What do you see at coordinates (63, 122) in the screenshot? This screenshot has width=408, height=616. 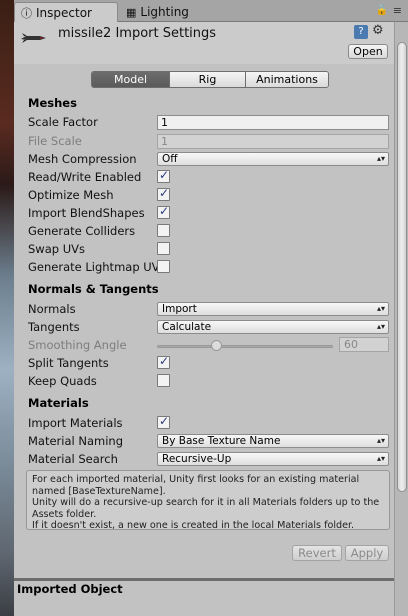 I see `scale-factor-label: Scale Factor` at bounding box center [63, 122].